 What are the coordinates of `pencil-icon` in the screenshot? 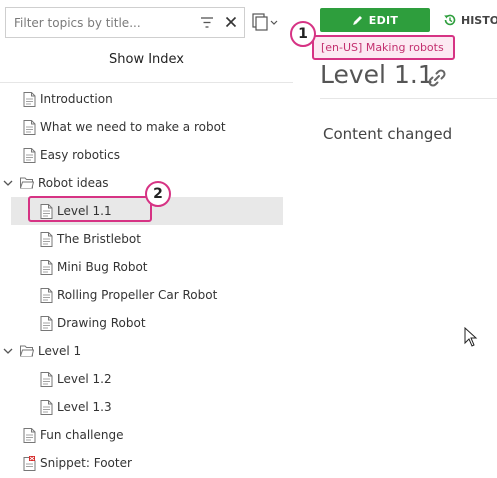 It's located at (357, 20).